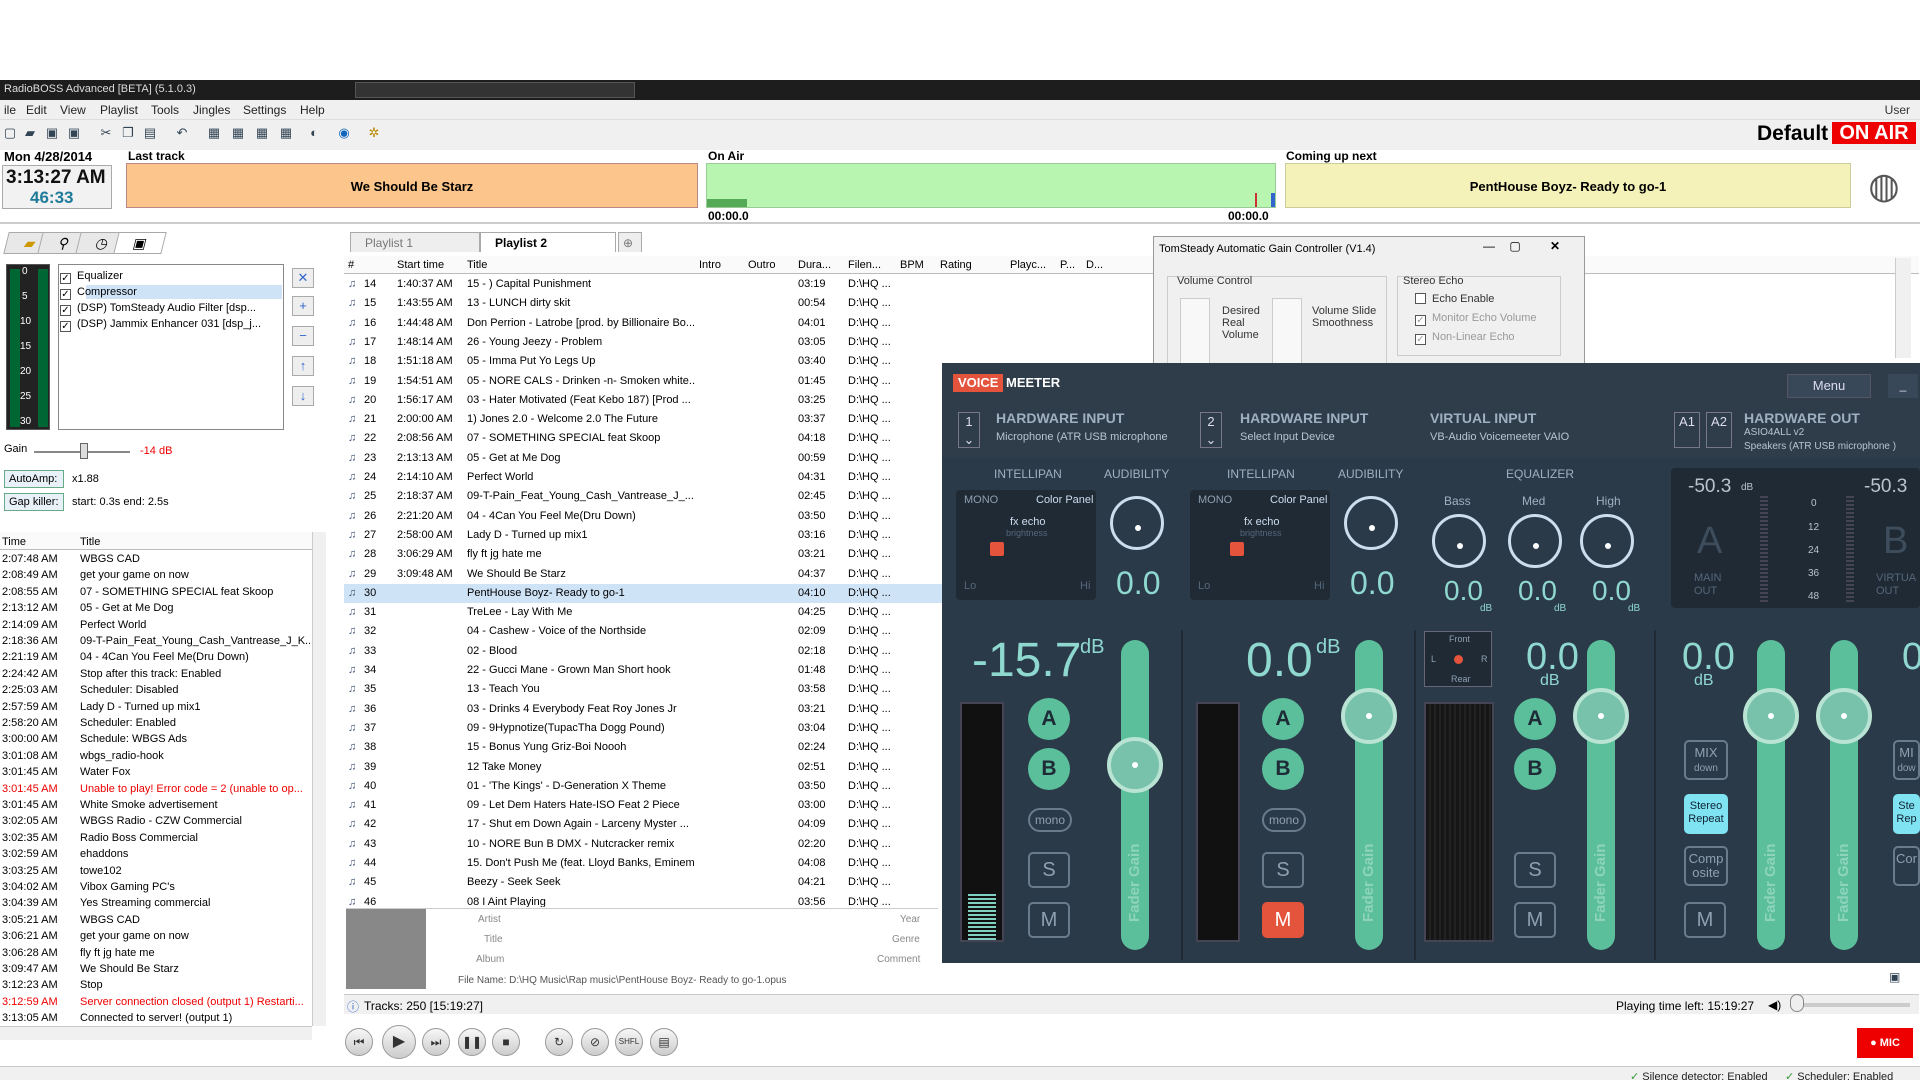  What do you see at coordinates (156, 676) in the screenshot?
I see `log-row: 2:24:42 AM Stop after this track: Enabled` at bounding box center [156, 676].